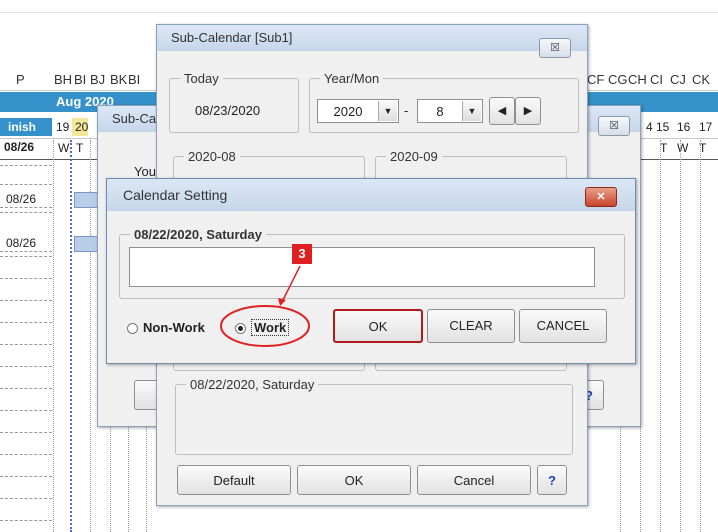 The width and height of the screenshot is (718, 532). What do you see at coordinates (282, 302) in the screenshot?
I see `arrow-head-icon` at bounding box center [282, 302].